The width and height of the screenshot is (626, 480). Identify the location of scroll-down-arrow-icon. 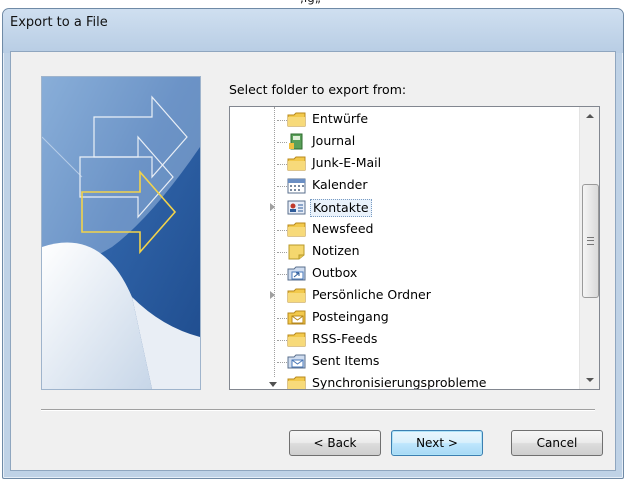
(589, 380).